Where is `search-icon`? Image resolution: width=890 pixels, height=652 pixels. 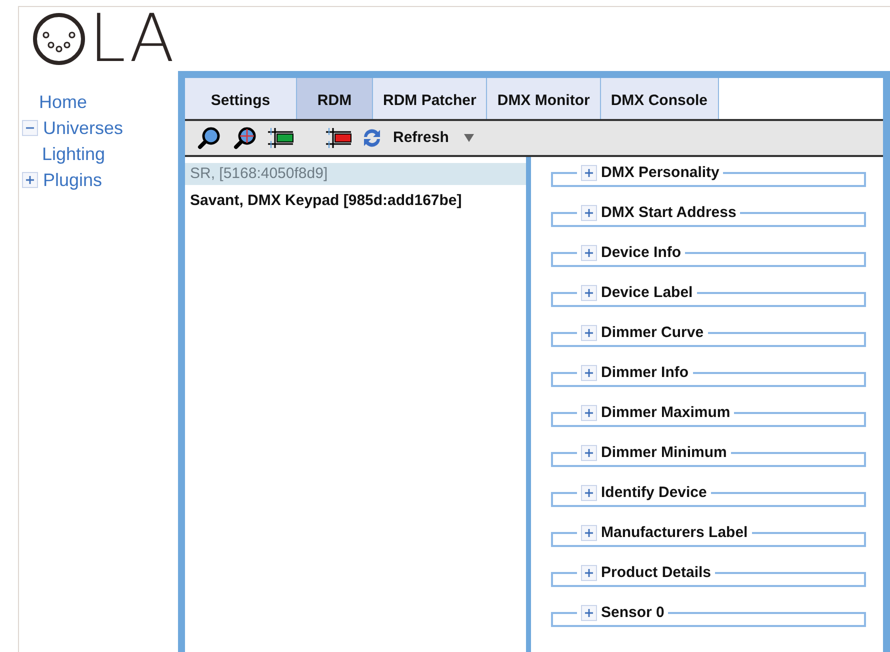 search-icon is located at coordinates (209, 138).